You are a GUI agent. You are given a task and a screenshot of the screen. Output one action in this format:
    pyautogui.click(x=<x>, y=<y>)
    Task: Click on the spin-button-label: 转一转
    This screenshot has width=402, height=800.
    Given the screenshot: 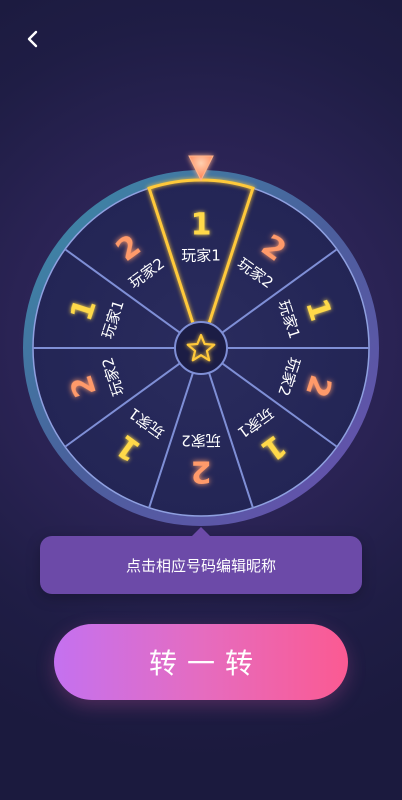 What is the action you would take?
    pyautogui.click(x=205, y=663)
    